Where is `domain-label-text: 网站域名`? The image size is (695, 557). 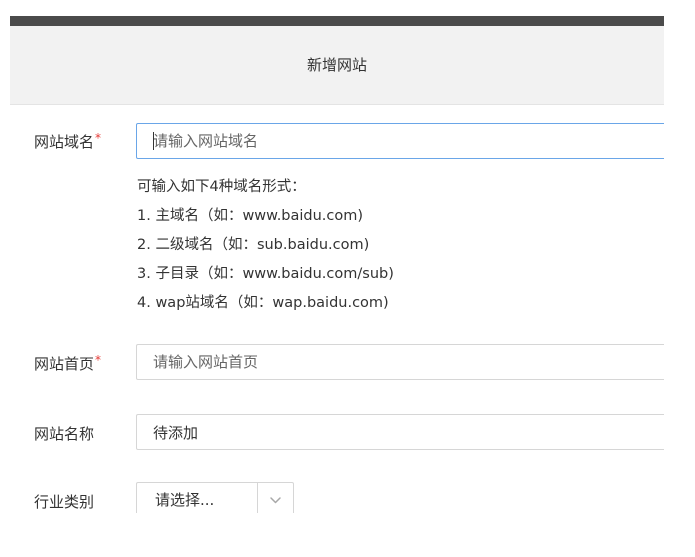 domain-label-text: 网站域名 is located at coordinates (64, 142).